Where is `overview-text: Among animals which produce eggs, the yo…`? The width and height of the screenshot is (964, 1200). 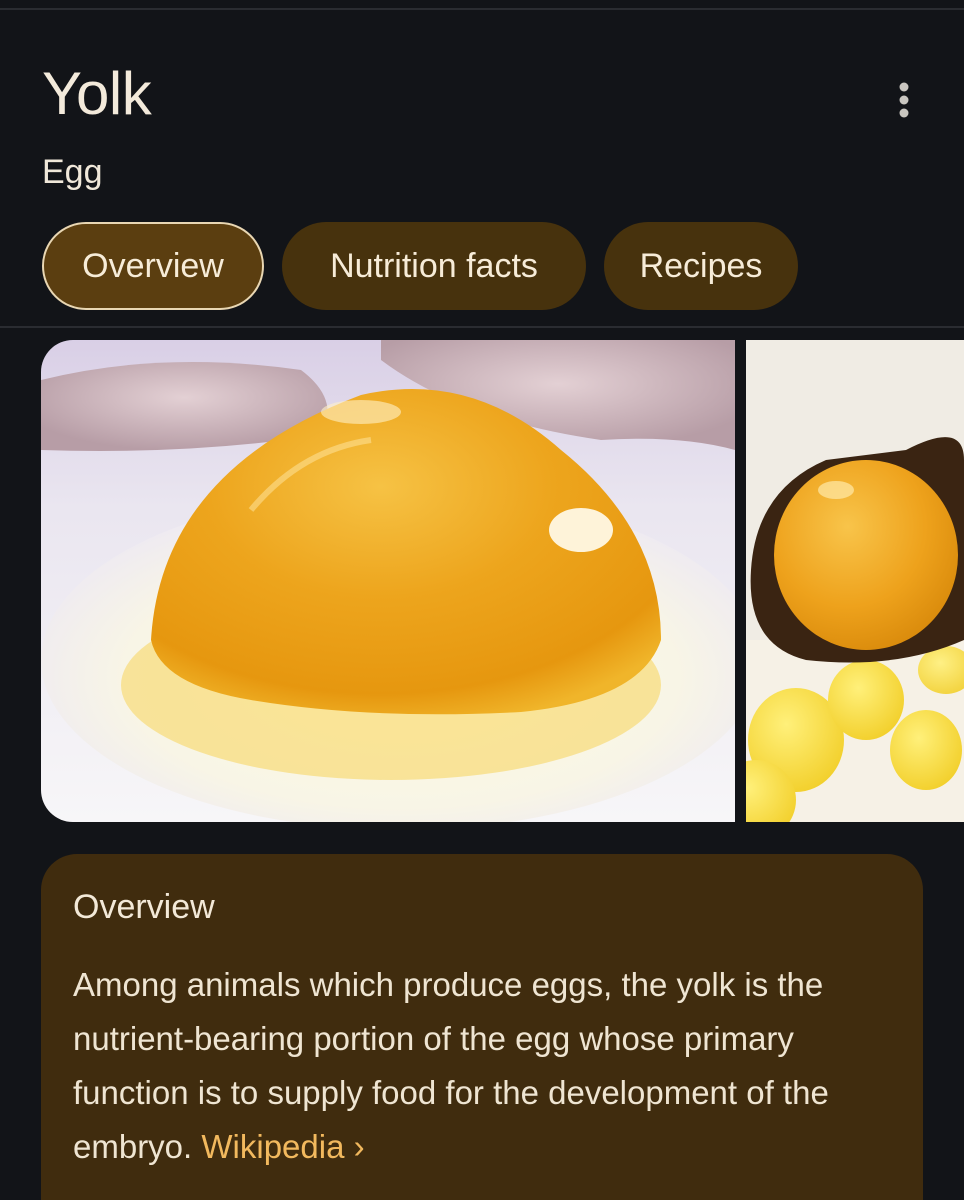
overview-text: Among animals which produce eggs, the yo… is located at coordinates (451, 1065).